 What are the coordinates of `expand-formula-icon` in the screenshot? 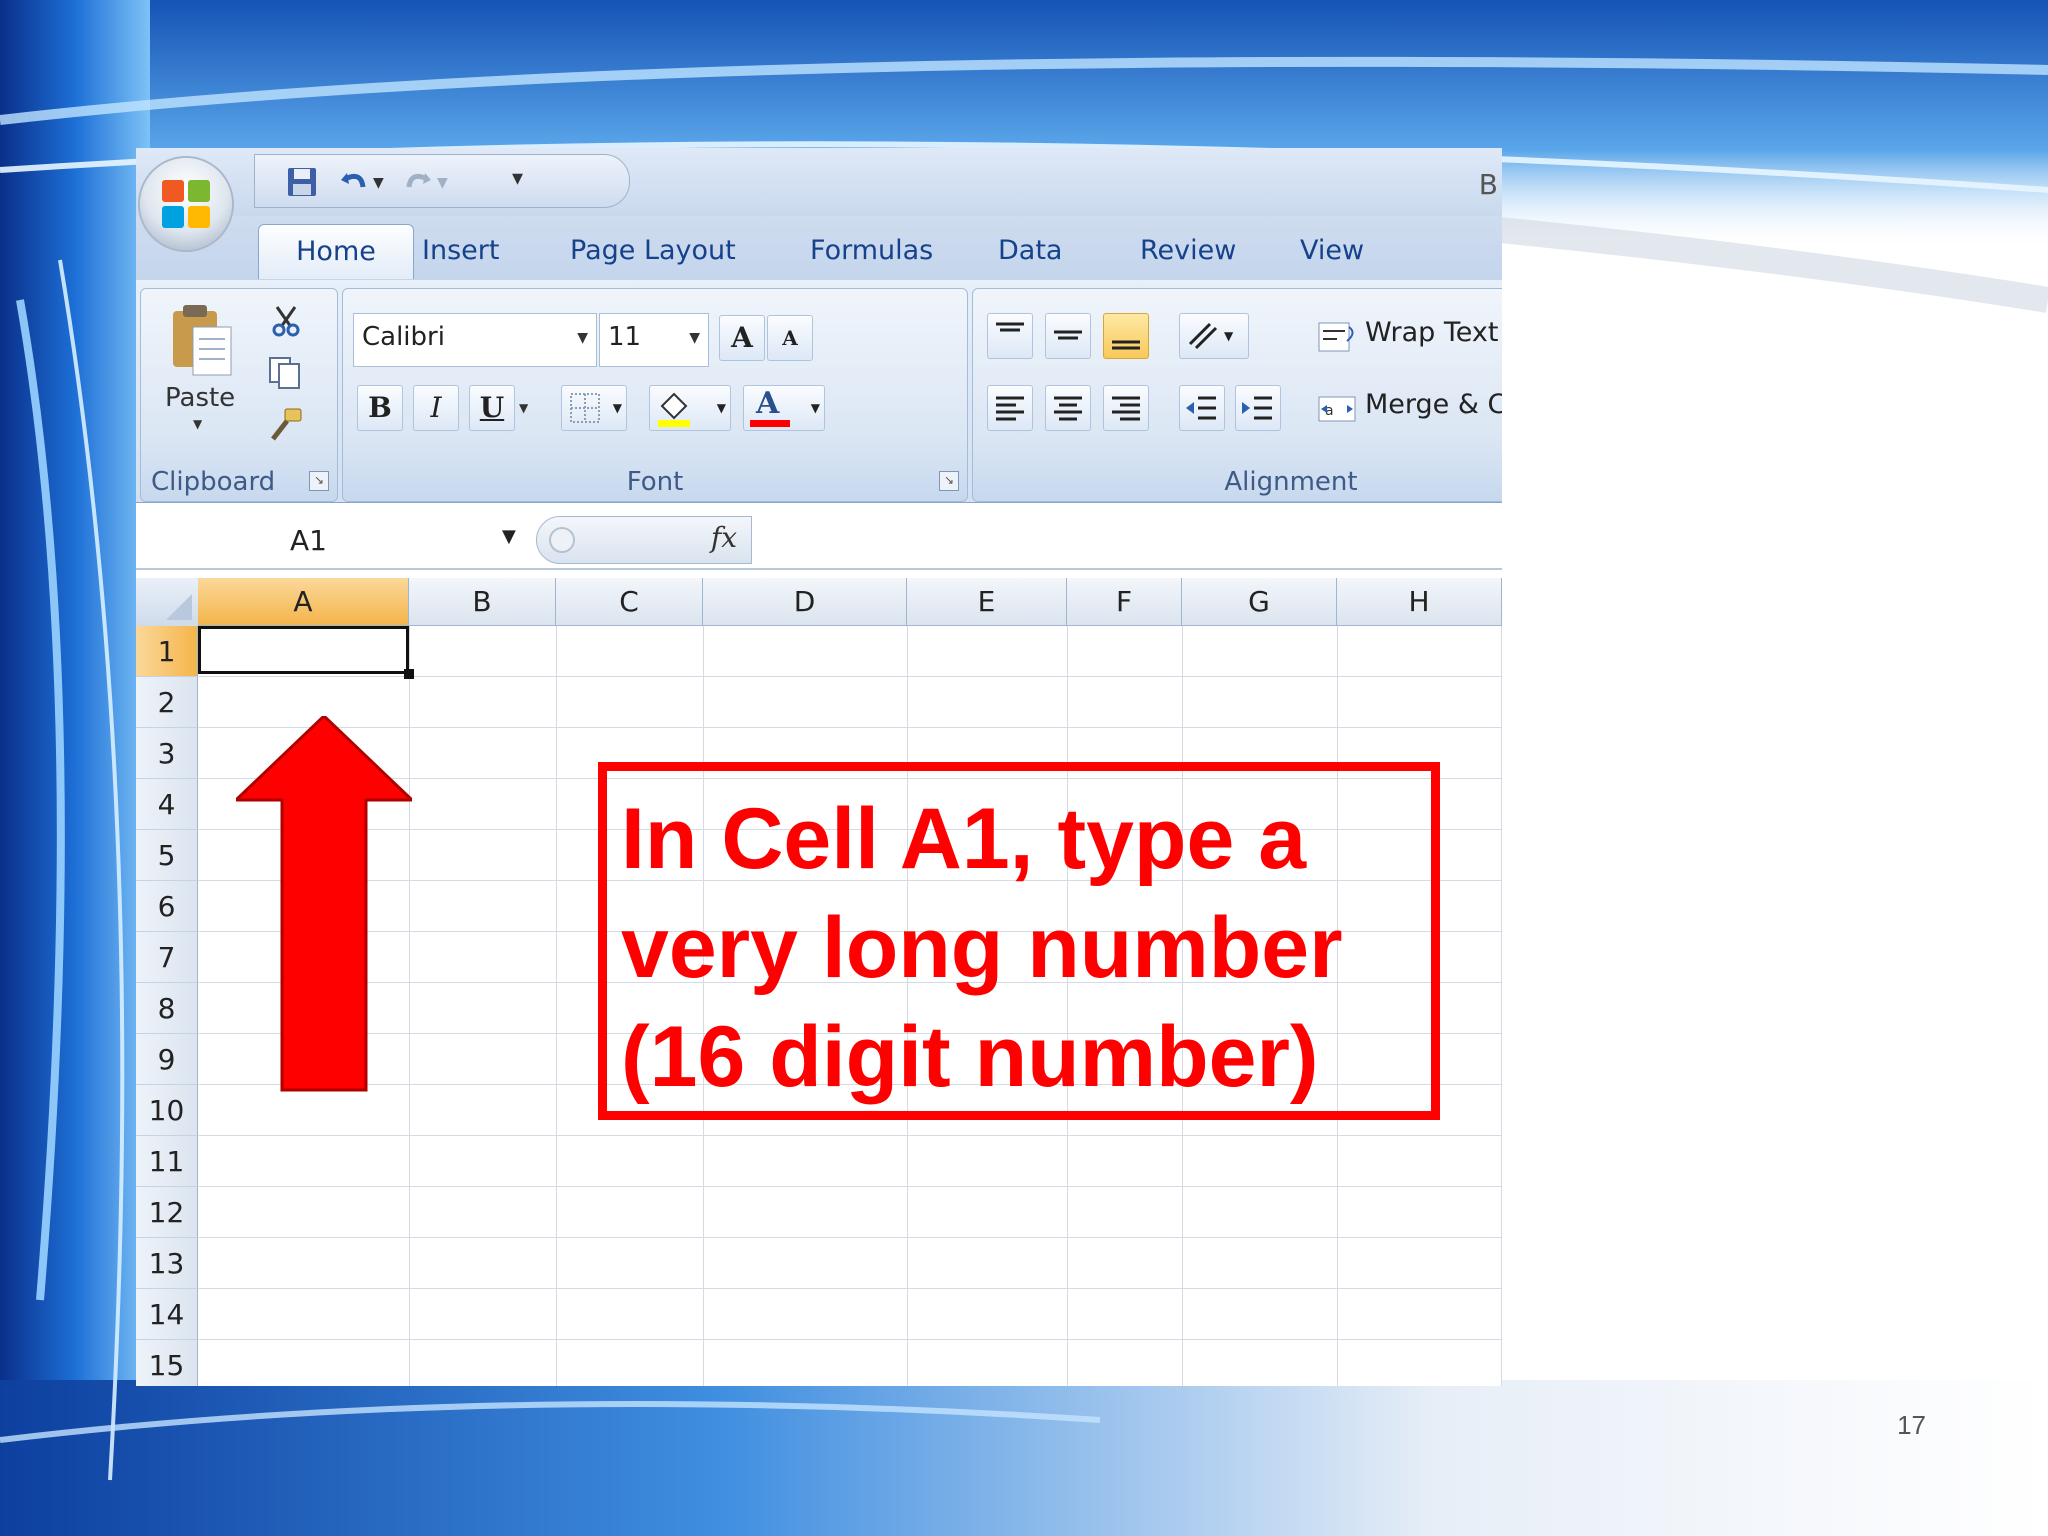 It's located at (562, 540).